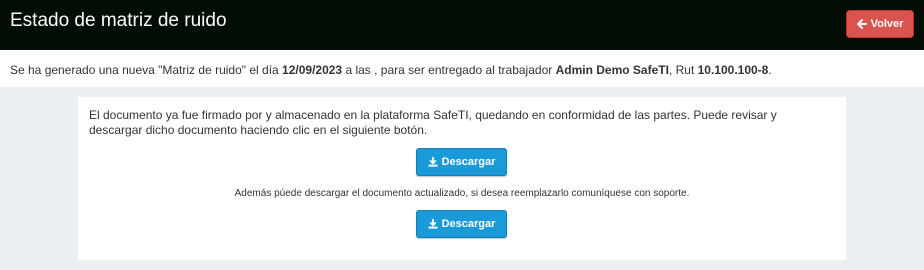  I want to click on page-title: Estado de matriz de ruido, so click(118, 20).